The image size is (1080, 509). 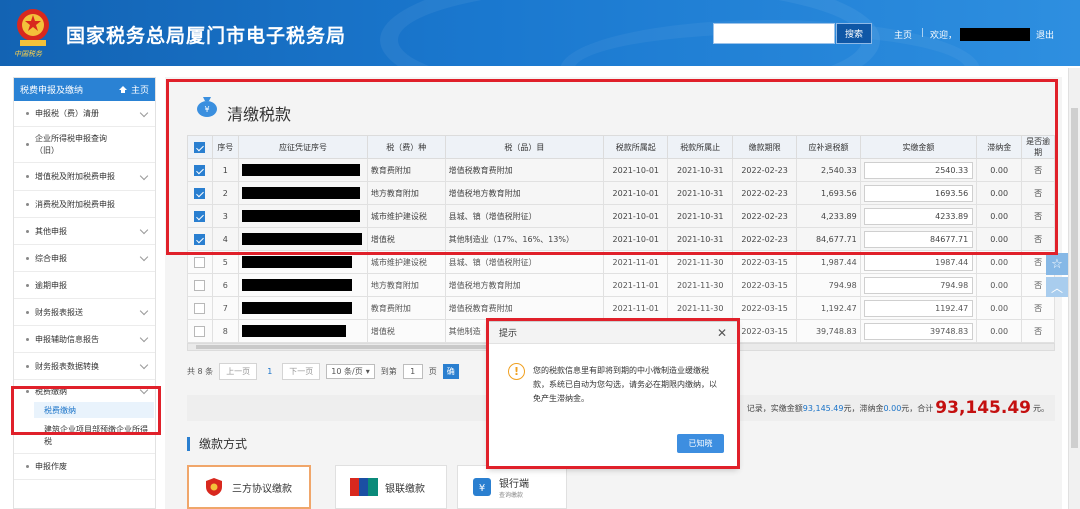 What do you see at coordinates (301, 371) in the screenshot?
I see `next-page-button: 下一页` at bounding box center [301, 371].